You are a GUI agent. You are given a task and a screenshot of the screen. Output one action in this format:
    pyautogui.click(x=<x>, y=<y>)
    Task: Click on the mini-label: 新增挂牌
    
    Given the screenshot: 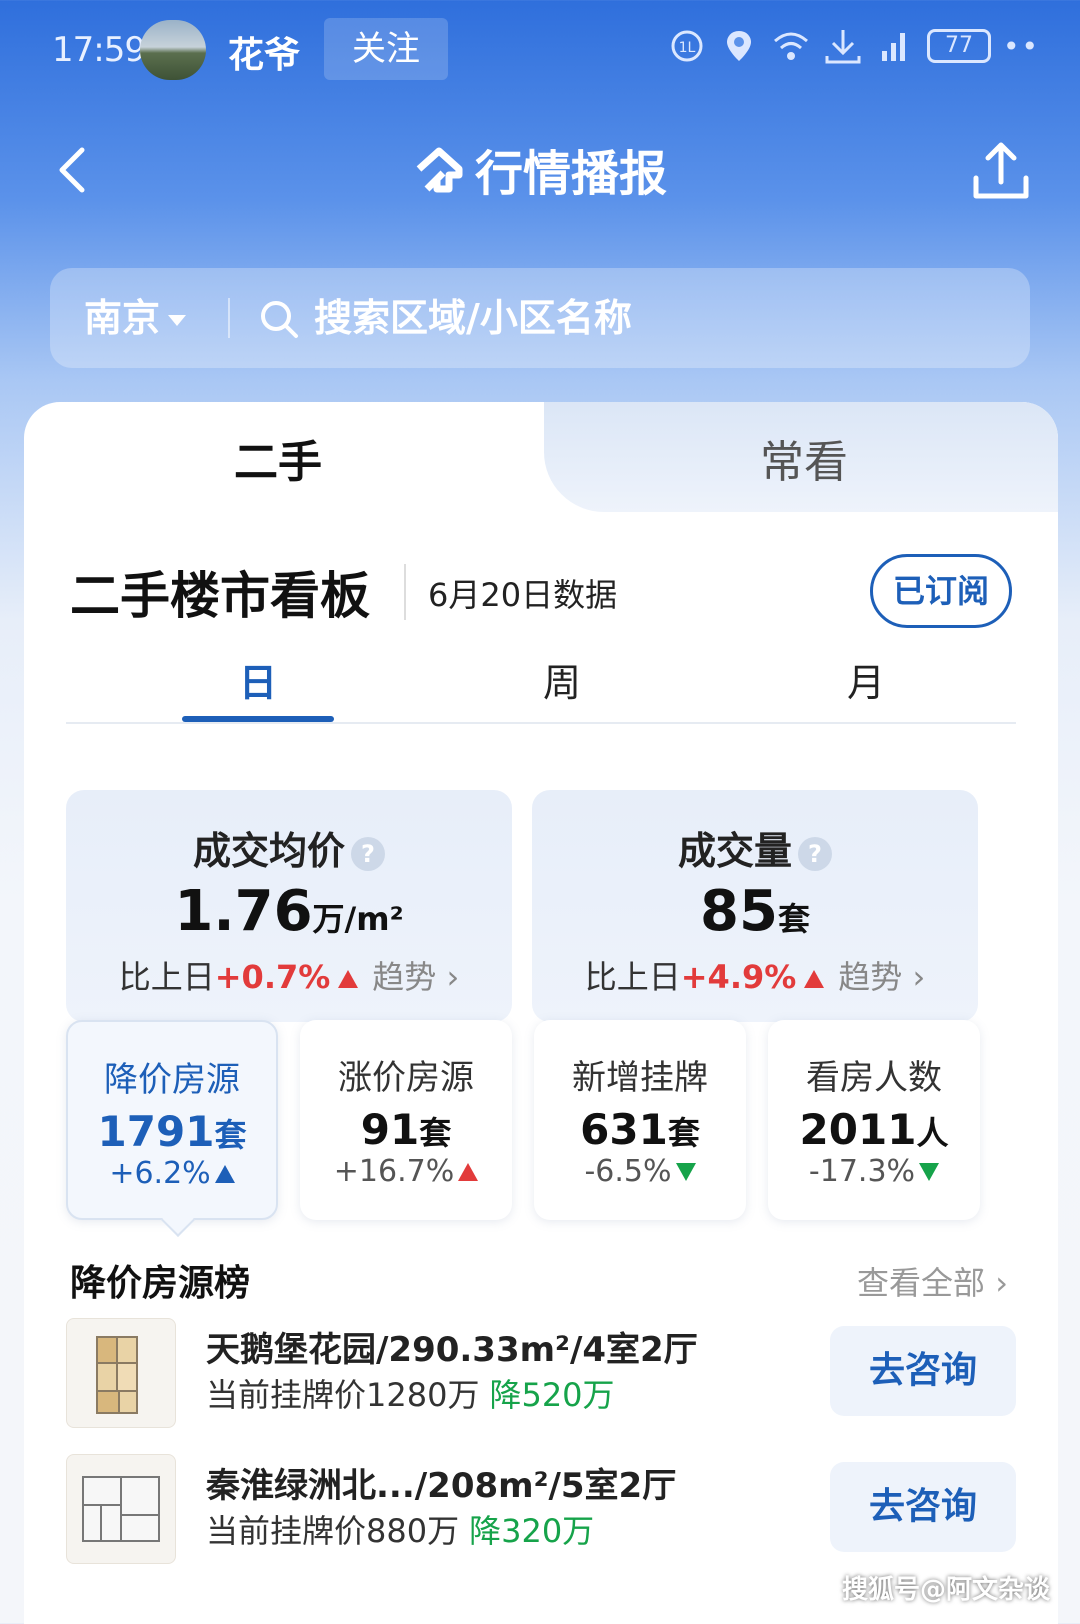 What is the action you would take?
    pyautogui.click(x=640, y=1078)
    